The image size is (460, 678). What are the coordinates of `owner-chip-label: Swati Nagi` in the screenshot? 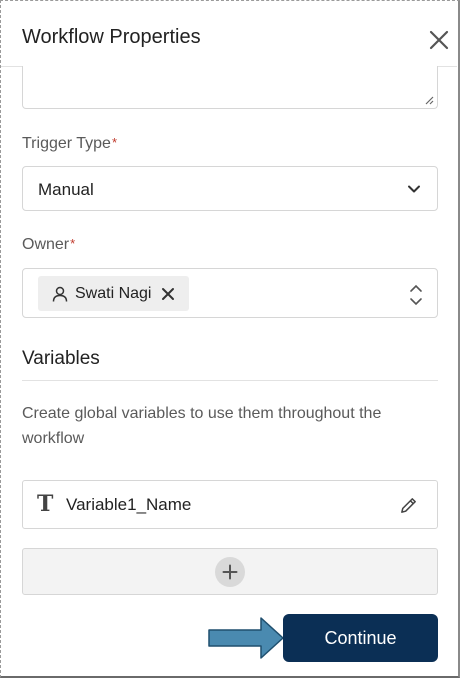 It's located at (113, 293).